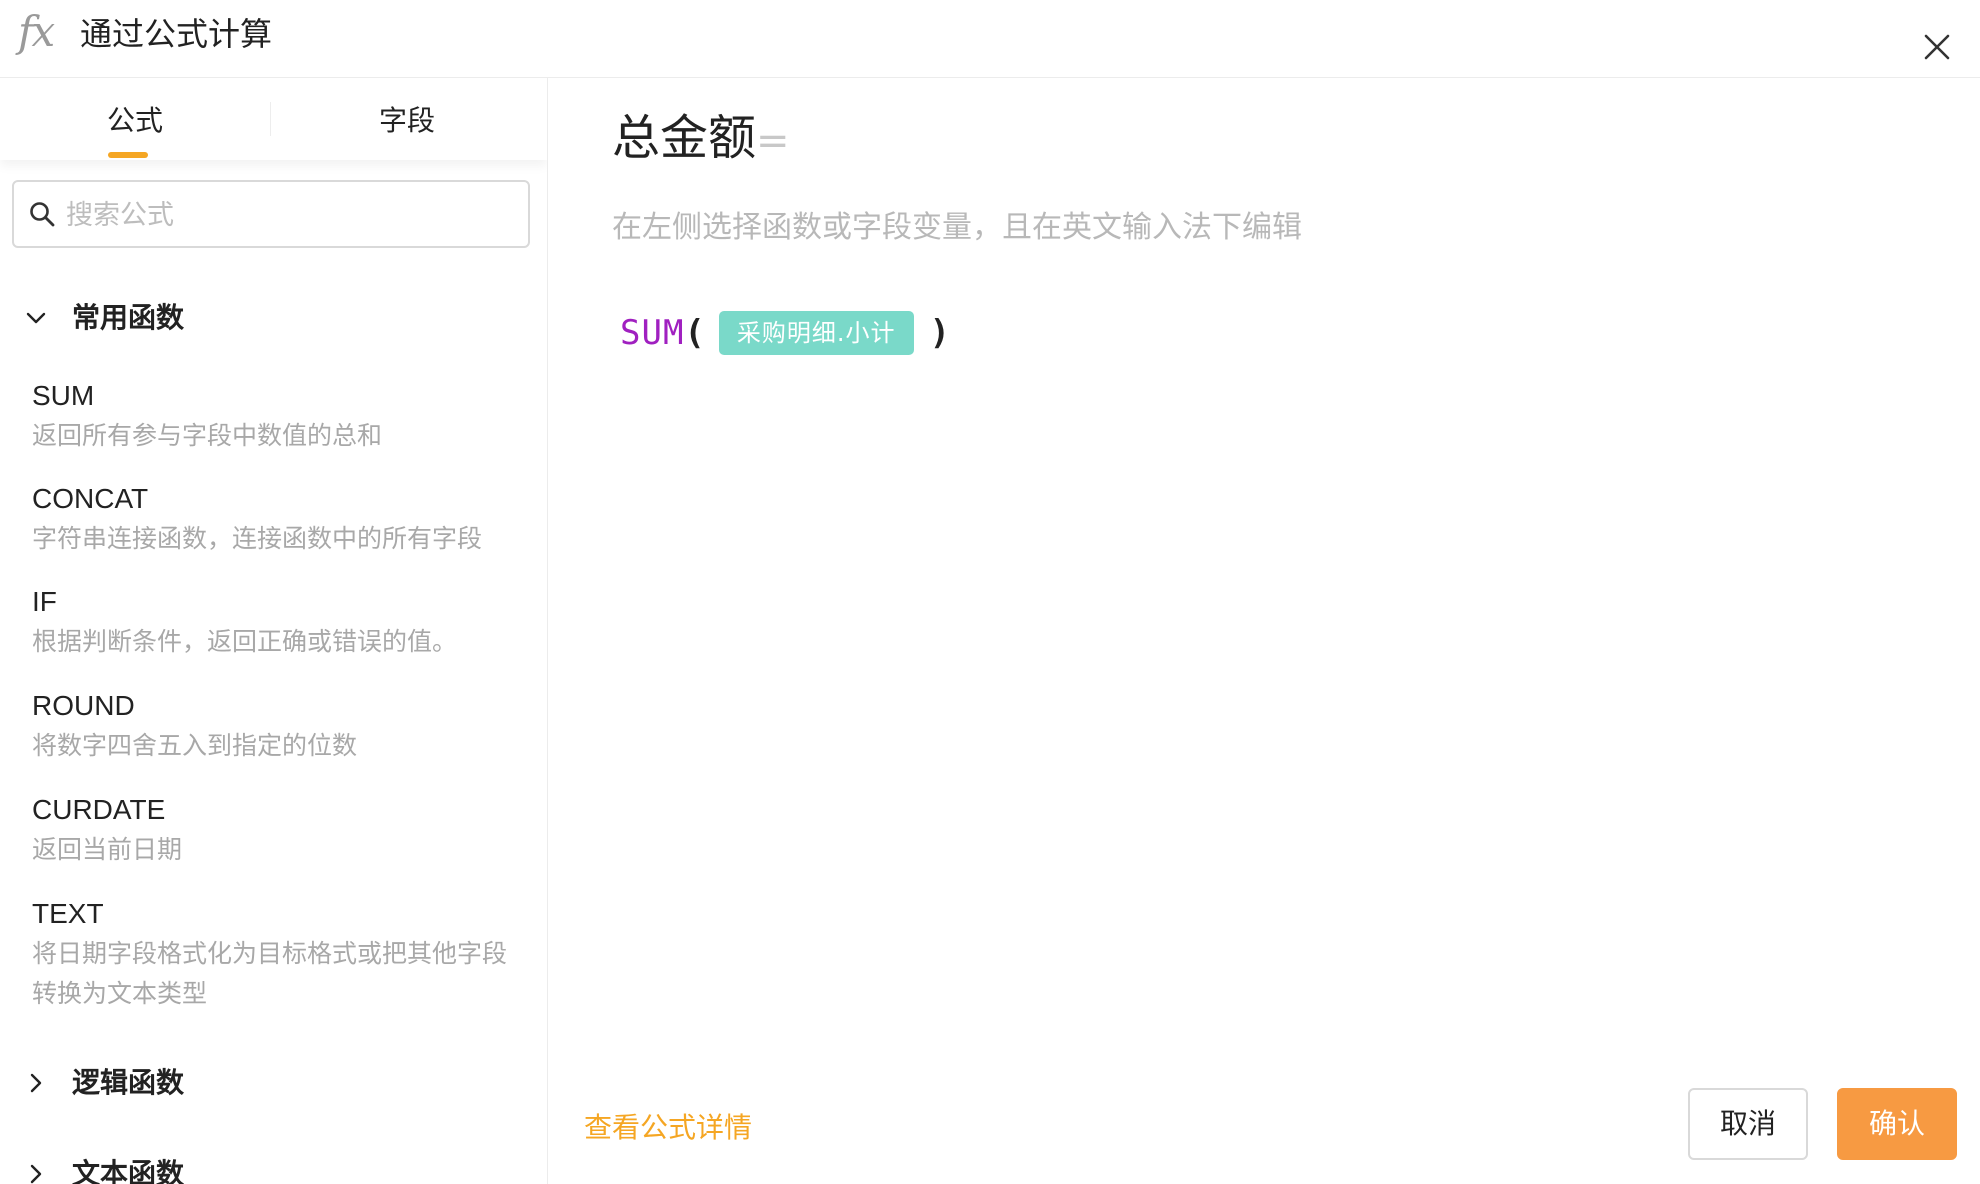  I want to click on dialog-title: 通过公式计算, so click(176, 34).